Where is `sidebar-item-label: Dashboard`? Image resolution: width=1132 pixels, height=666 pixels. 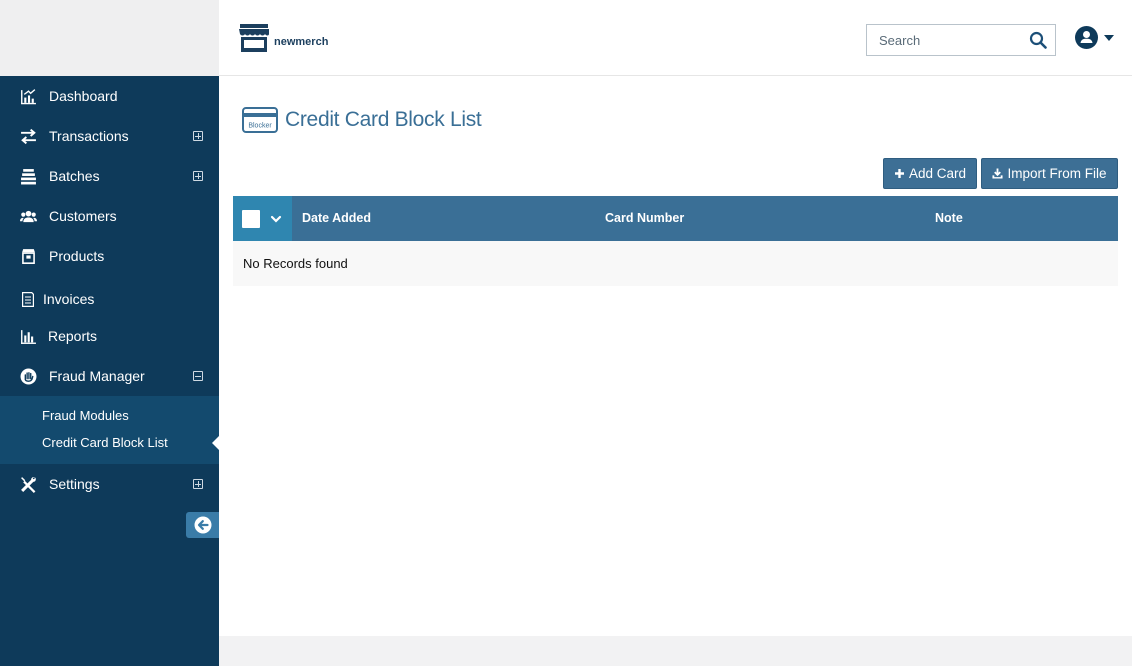
sidebar-item-label: Dashboard is located at coordinates (83, 96).